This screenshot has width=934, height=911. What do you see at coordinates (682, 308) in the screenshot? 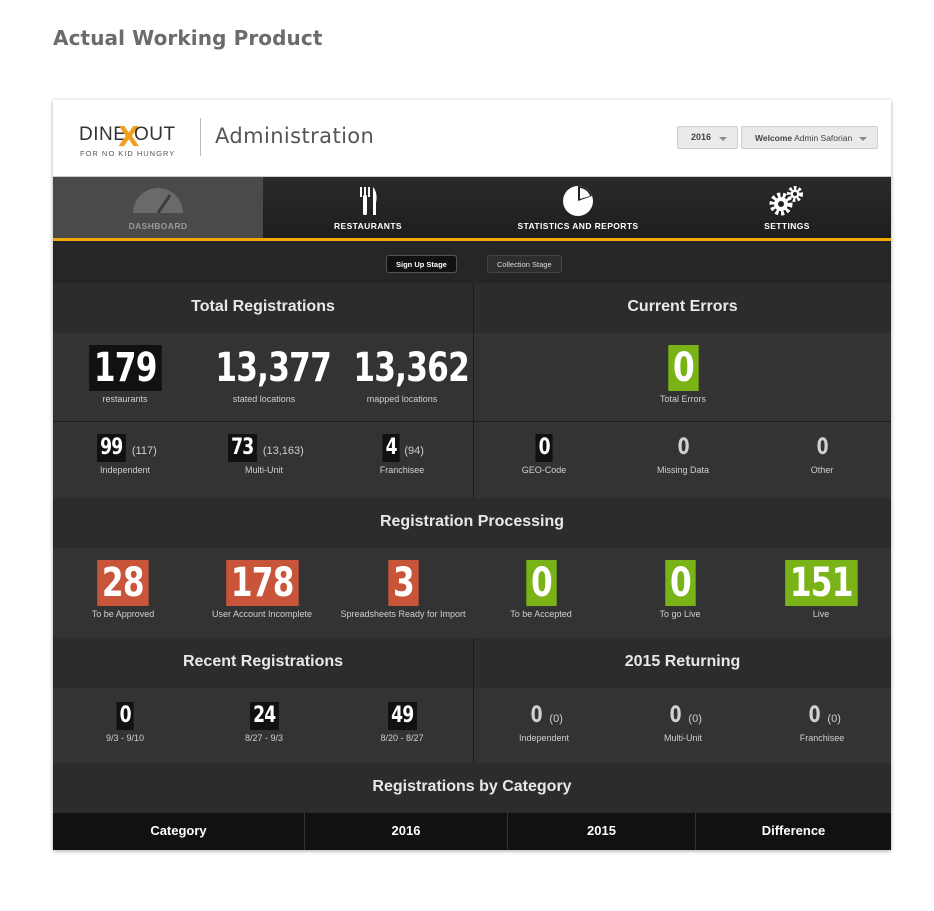
I see `current-errors-title: Current Errors` at bounding box center [682, 308].